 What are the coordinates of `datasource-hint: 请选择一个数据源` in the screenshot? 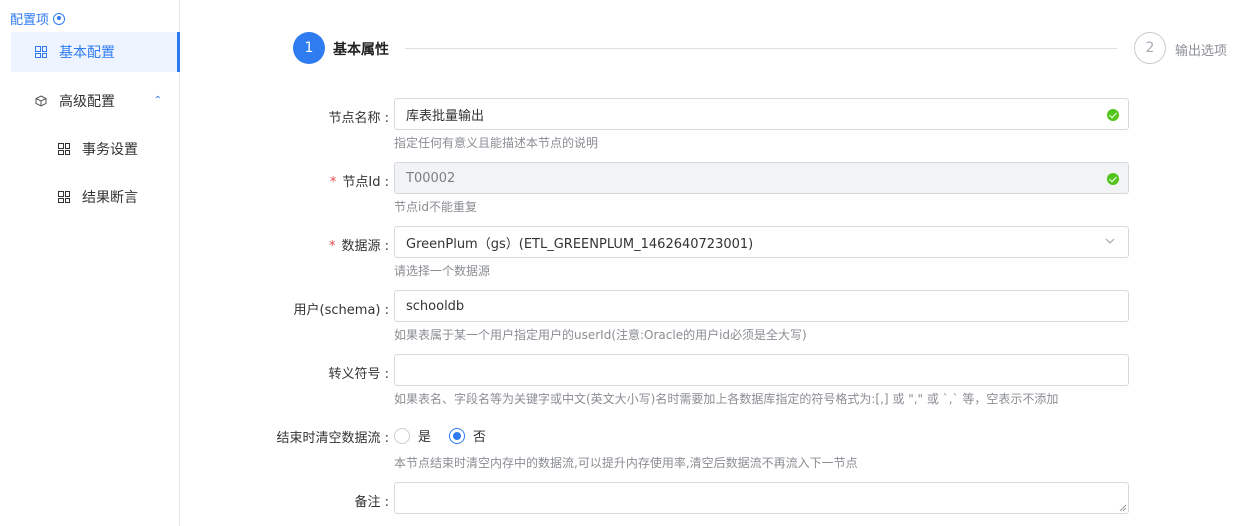 It's located at (442, 271).